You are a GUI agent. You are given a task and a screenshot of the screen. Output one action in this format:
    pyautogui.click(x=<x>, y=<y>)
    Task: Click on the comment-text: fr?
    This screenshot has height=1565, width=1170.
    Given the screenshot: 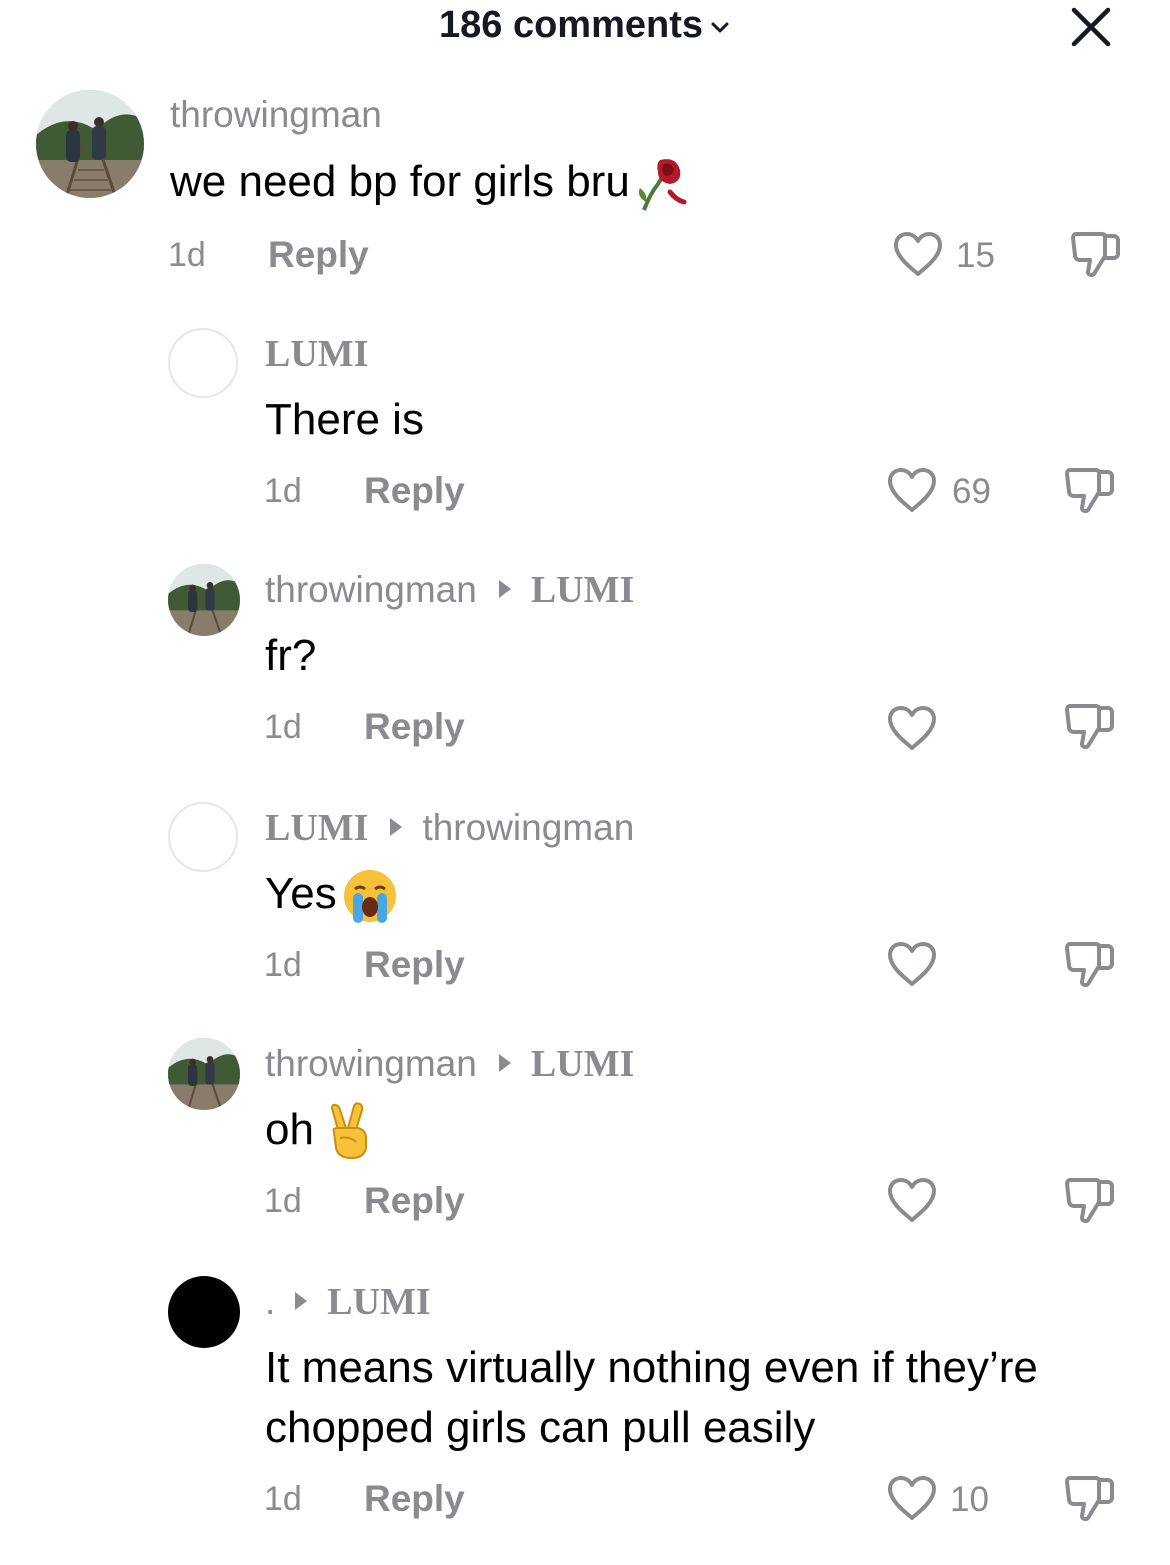 What is the action you would take?
    pyautogui.click(x=290, y=656)
    